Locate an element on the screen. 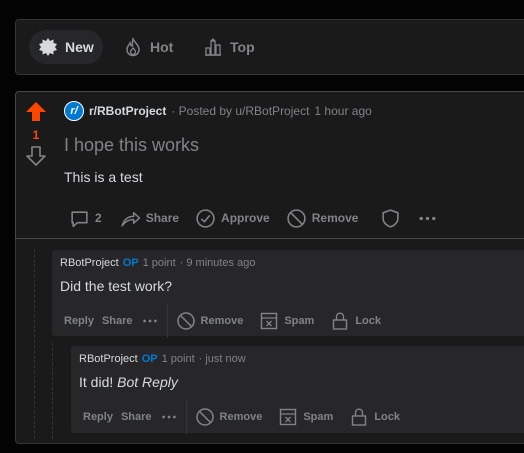  thread-line-nested is located at coordinates (52, 391).